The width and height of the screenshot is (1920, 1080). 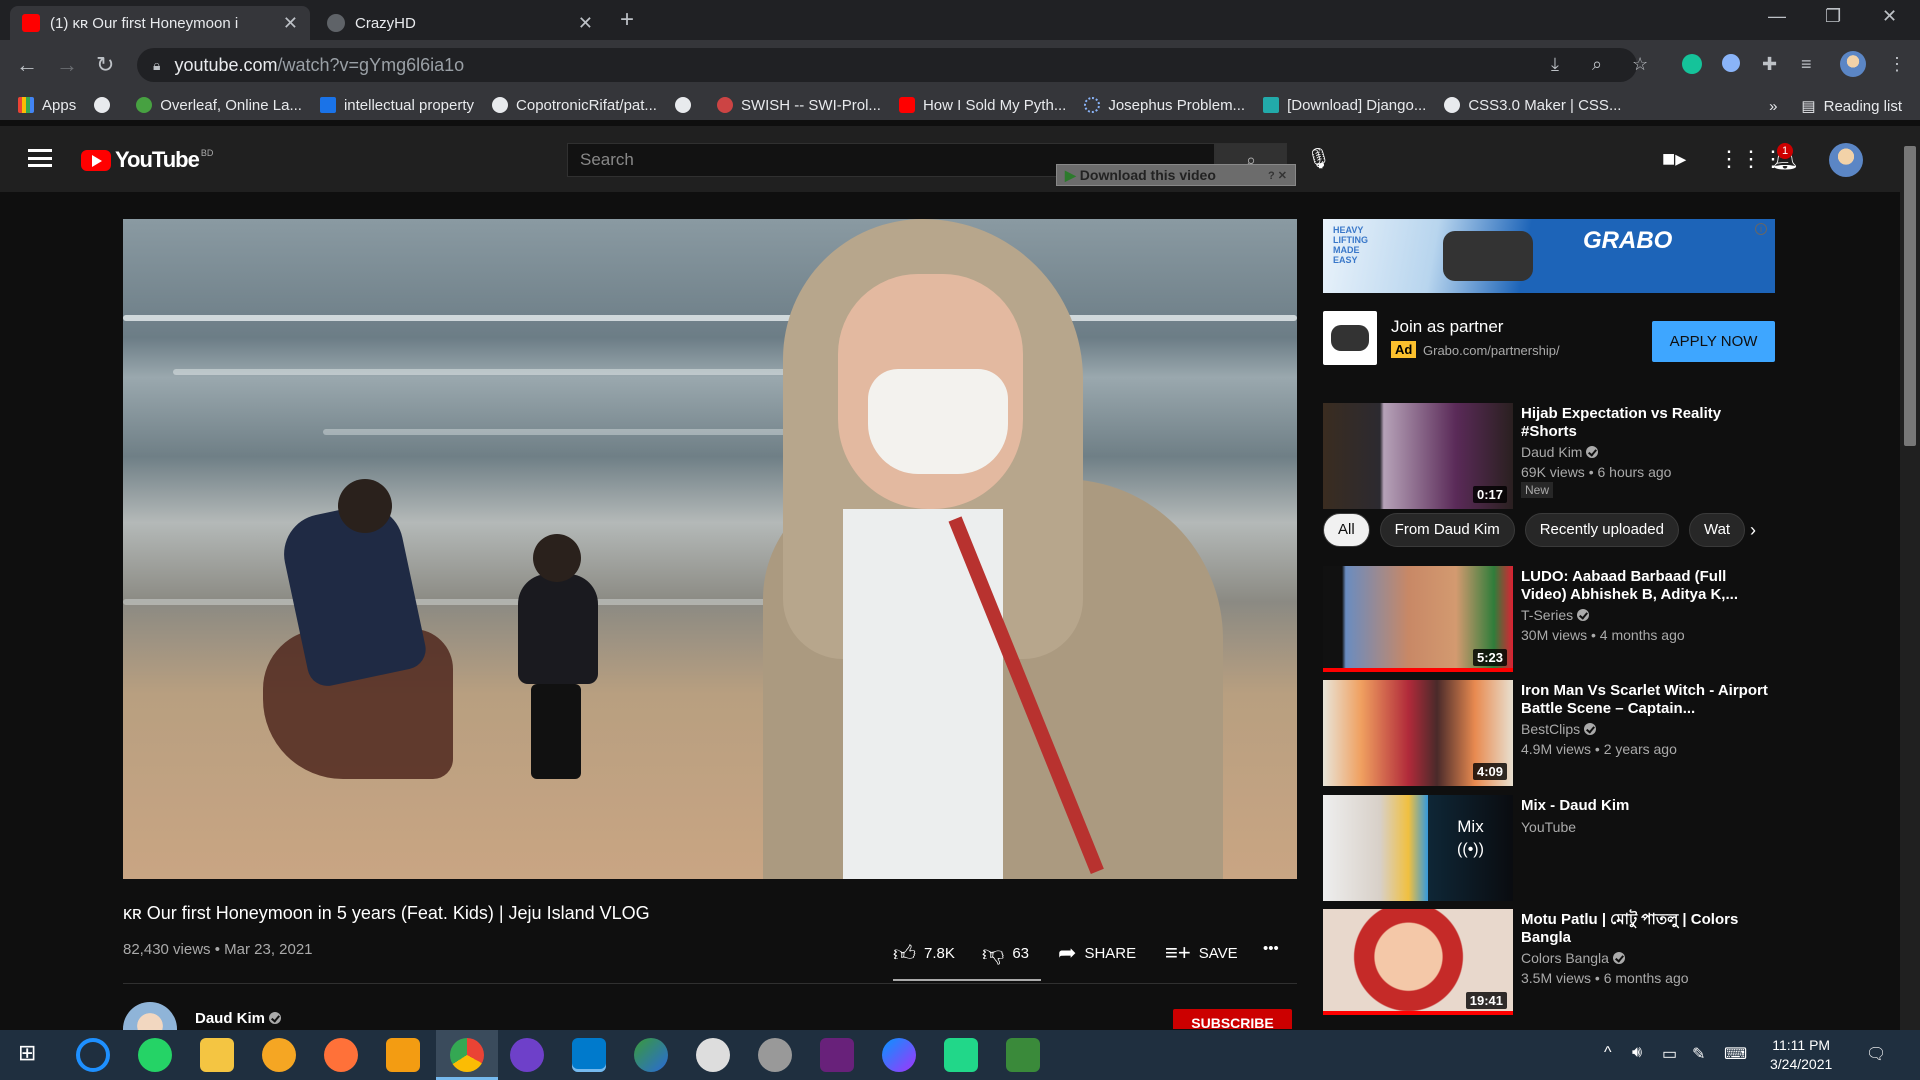 I want to click on restore-icon: ❐, so click(x=1833, y=16).